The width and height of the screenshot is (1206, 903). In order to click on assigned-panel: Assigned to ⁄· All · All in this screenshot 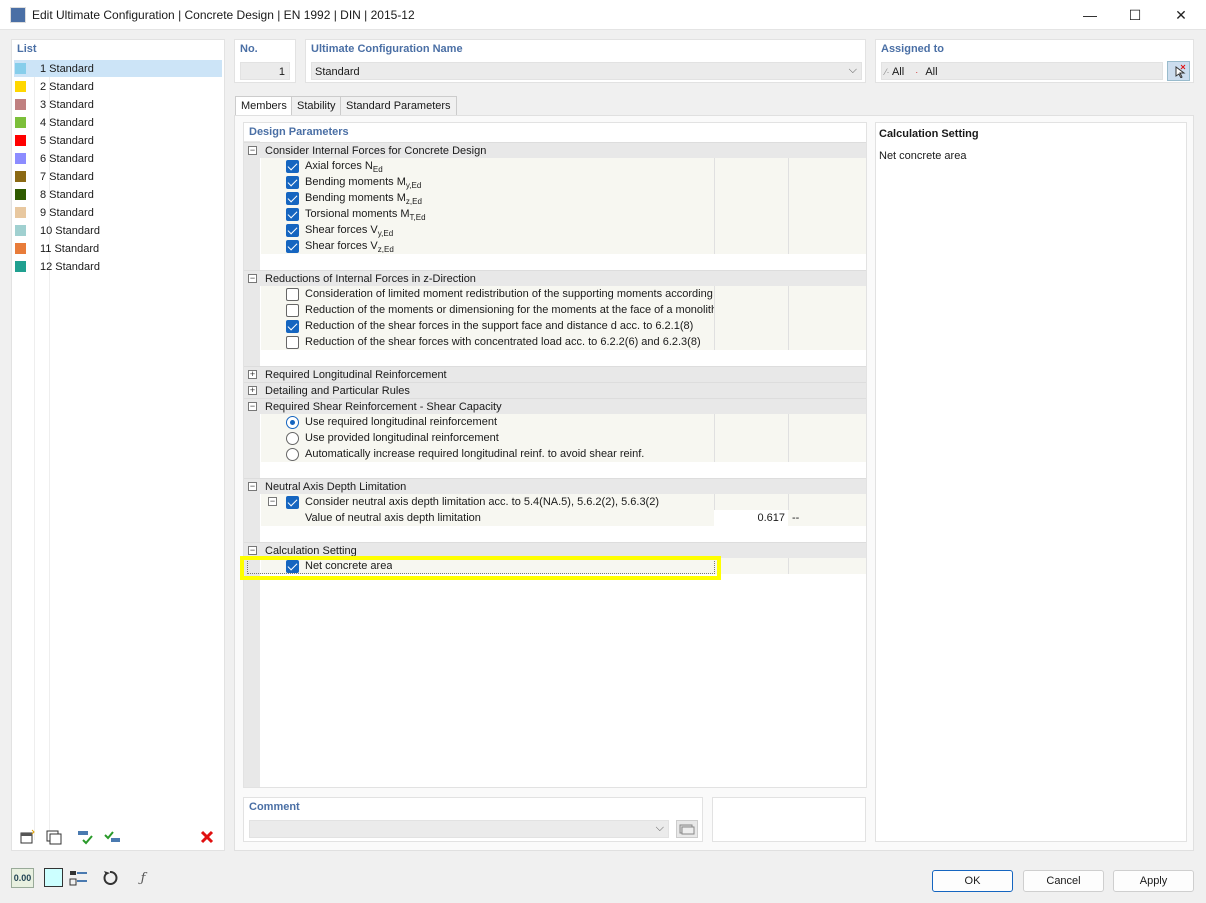, I will do `click(1034, 61)`.